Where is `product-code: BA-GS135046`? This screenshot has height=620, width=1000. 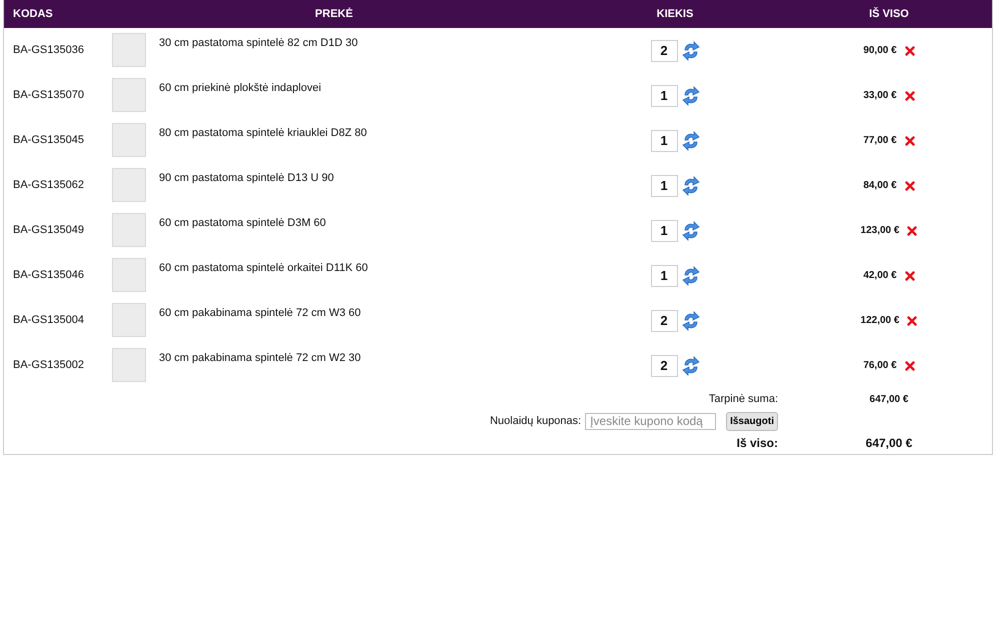 product-code: BA-GS135046 is located at coordinates (48, 275).